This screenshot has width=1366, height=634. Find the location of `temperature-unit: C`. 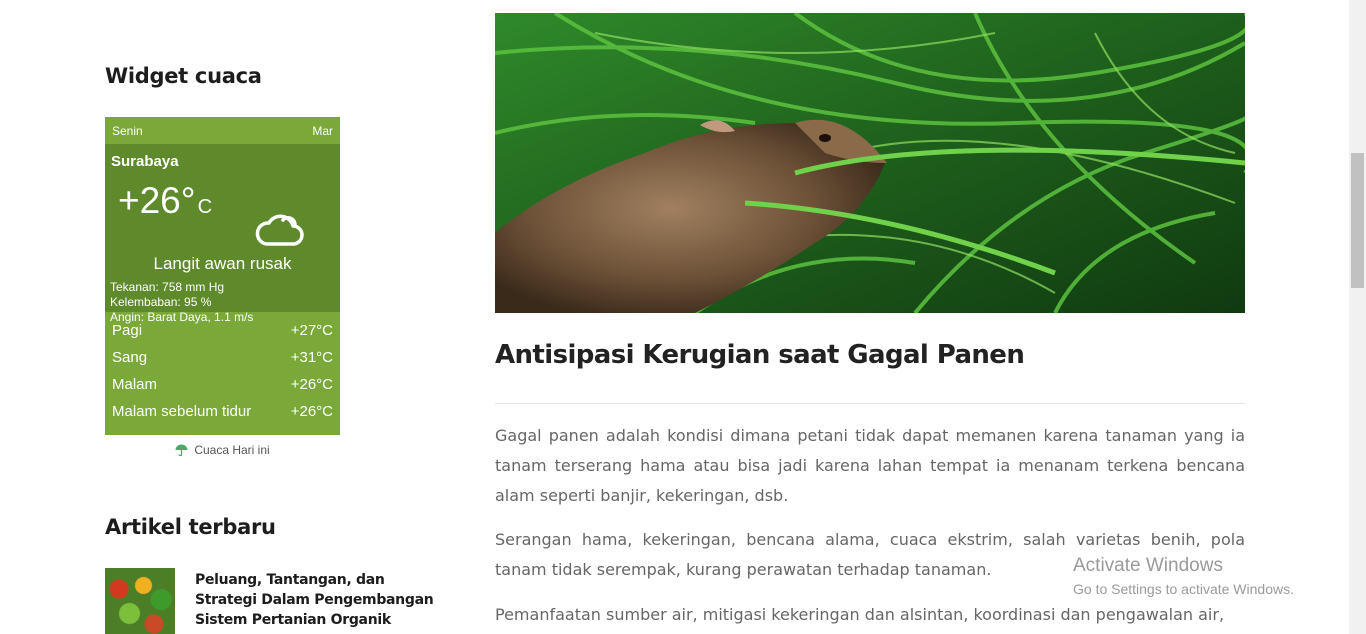

temperature-unit: C is located at coordinates (205, 207).